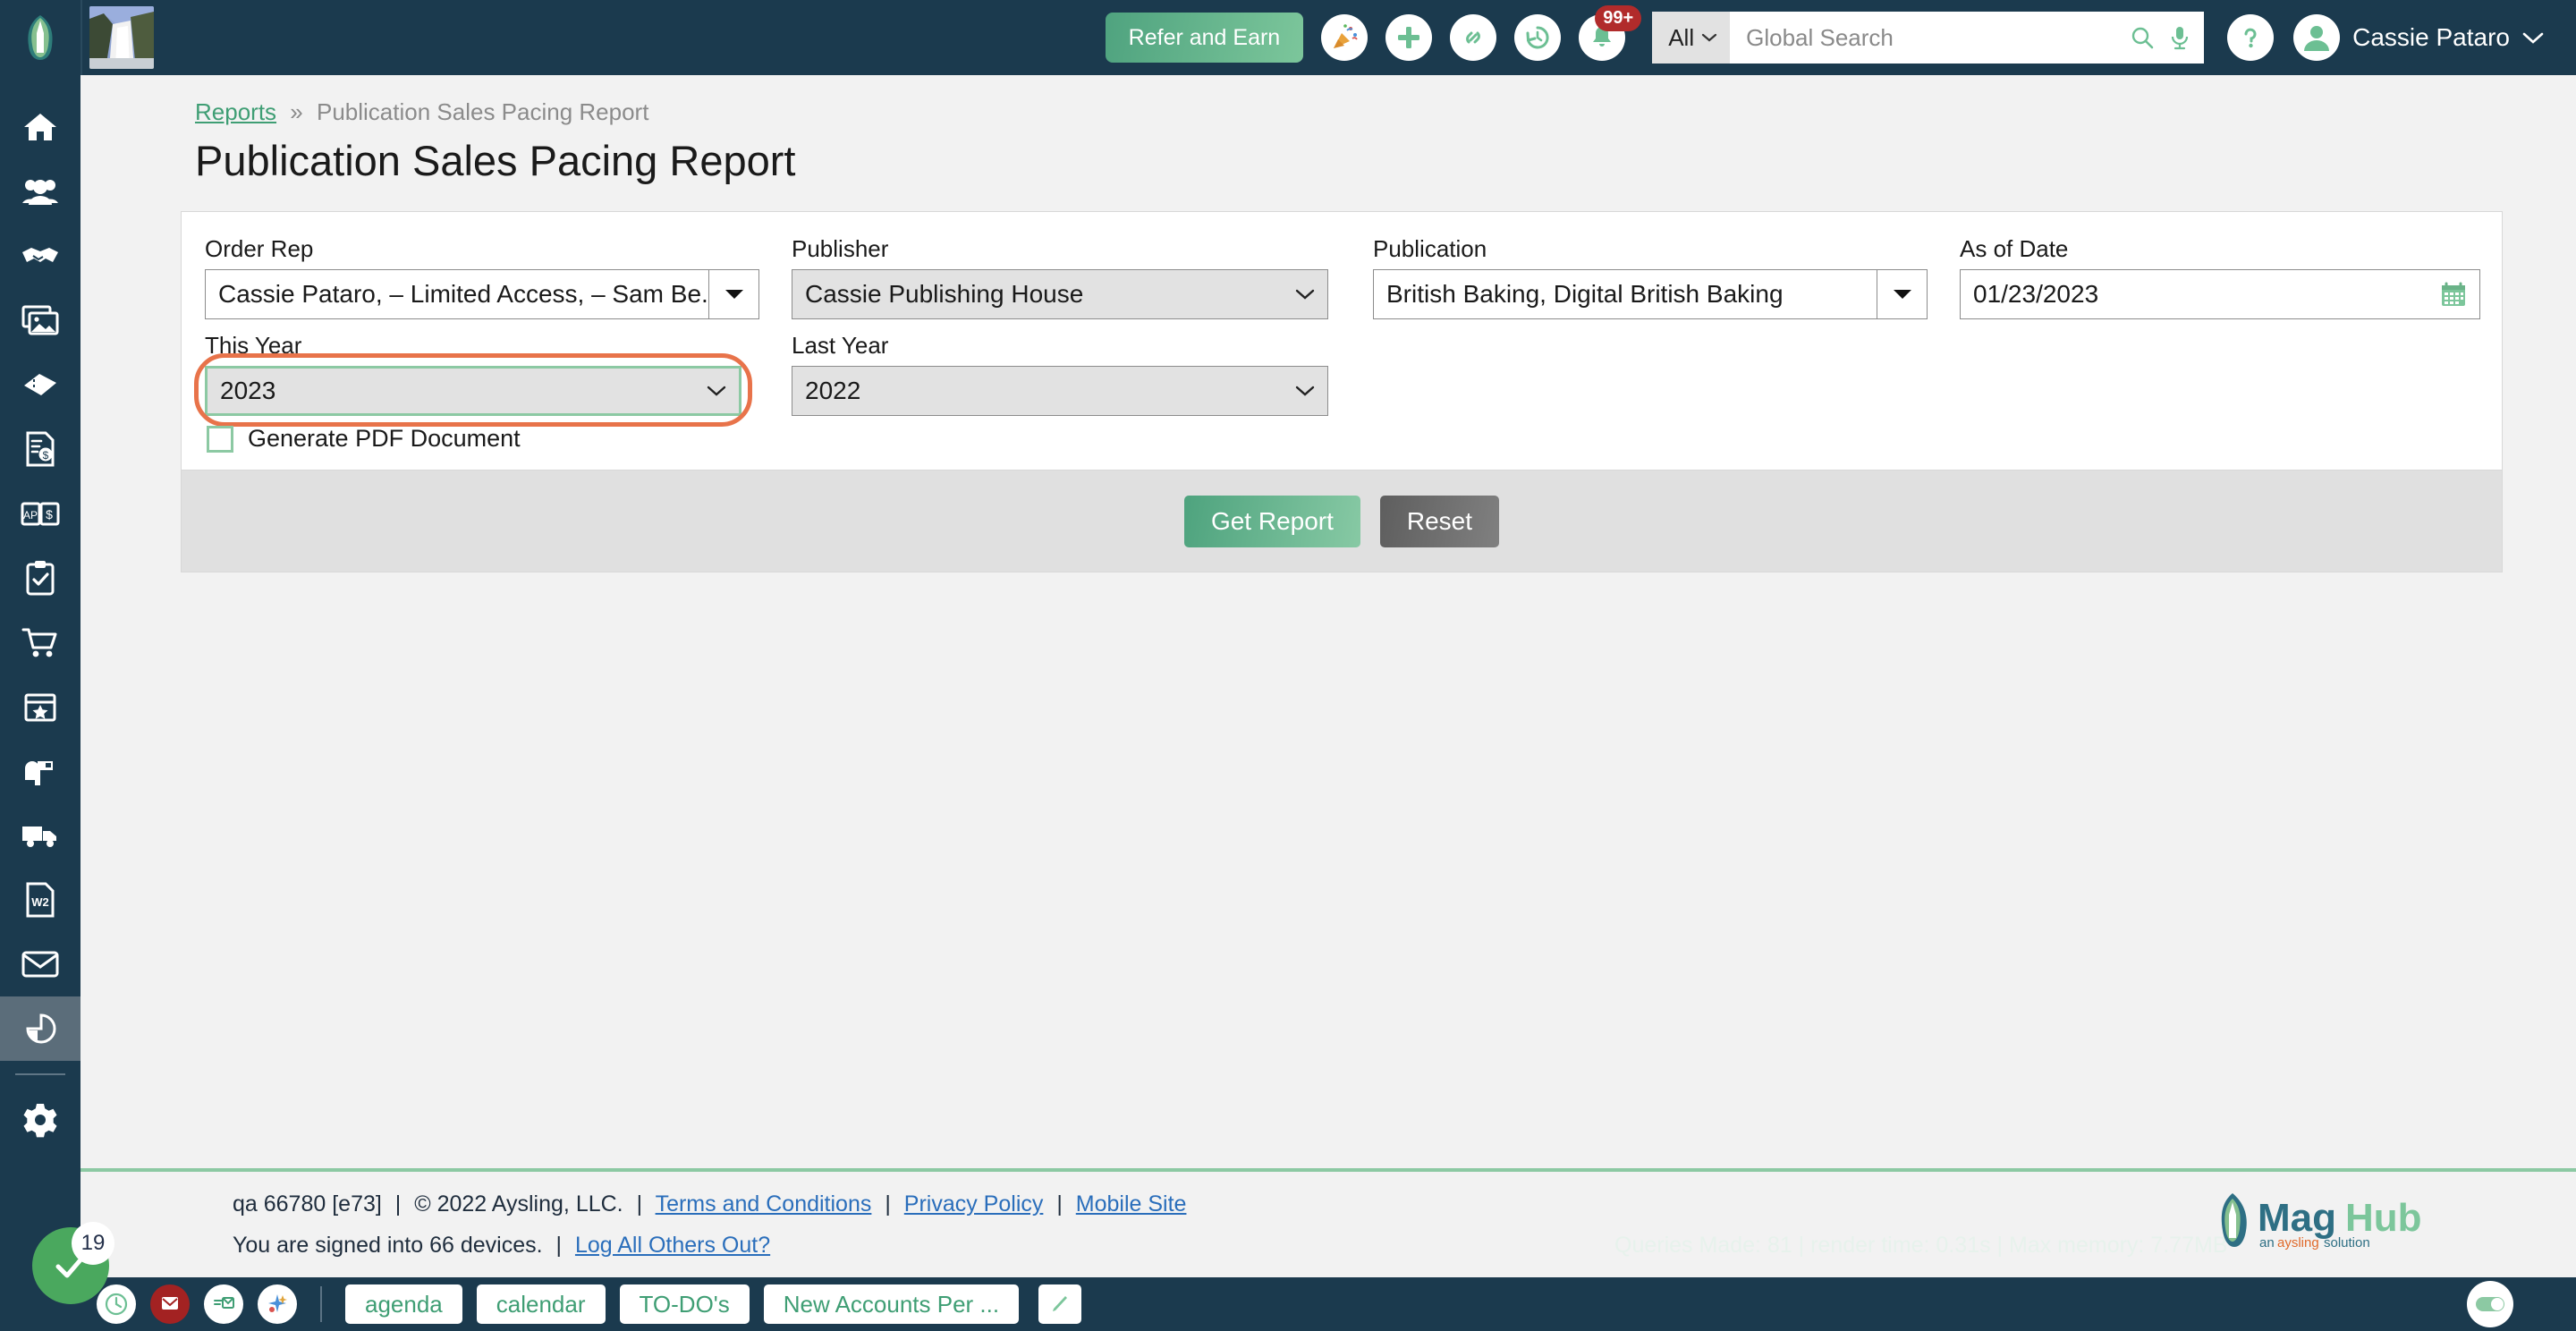 The height and width of the screenshot is (1331, 2576). I want to click on last-year-select: 2022, so click(1060, 391).